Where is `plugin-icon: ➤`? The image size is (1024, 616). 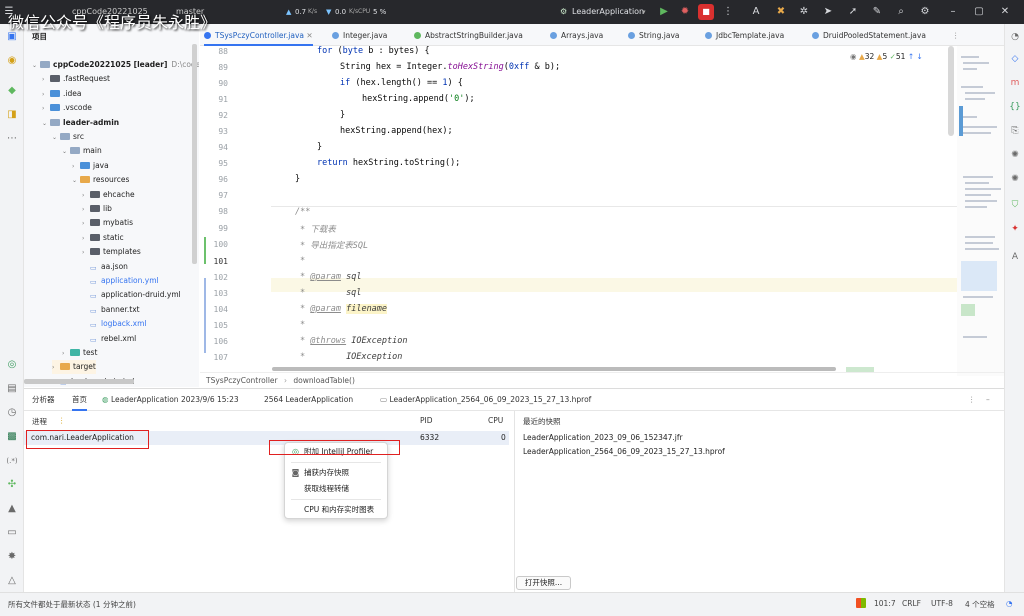 plugin-icon: ➤ is located at coordinates (828, 12).